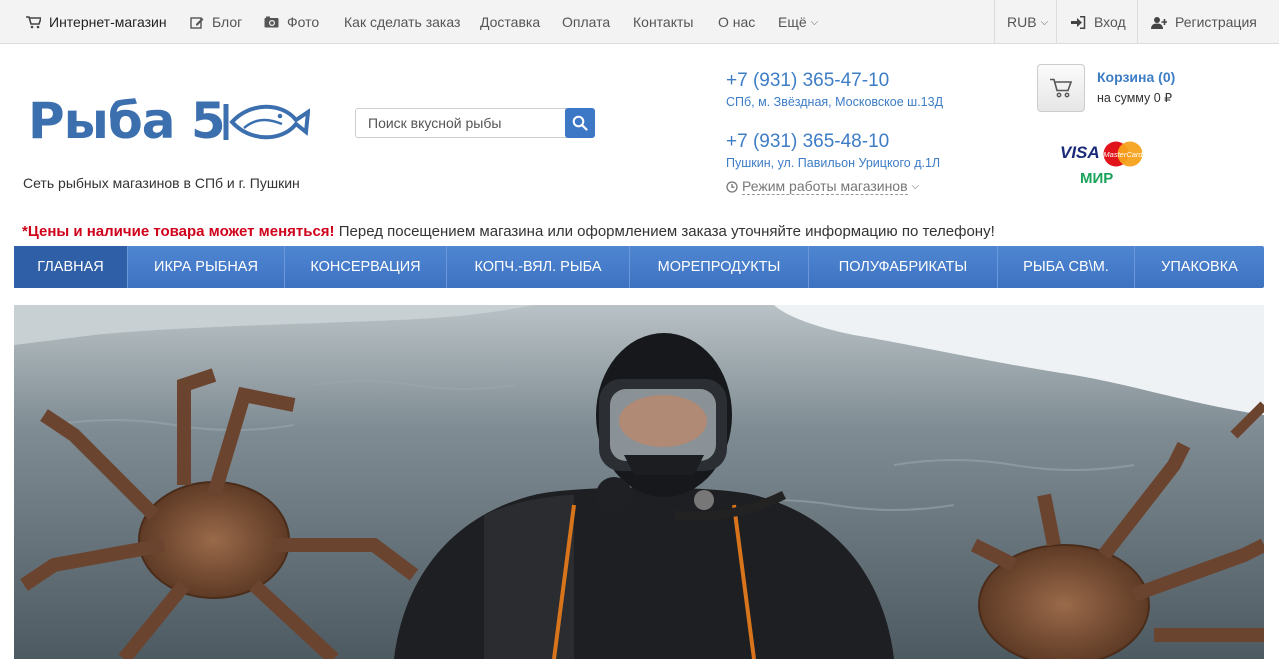 The width and height of the screenshot is (1279, 659). I want to click on search-input, so click(461, 123).